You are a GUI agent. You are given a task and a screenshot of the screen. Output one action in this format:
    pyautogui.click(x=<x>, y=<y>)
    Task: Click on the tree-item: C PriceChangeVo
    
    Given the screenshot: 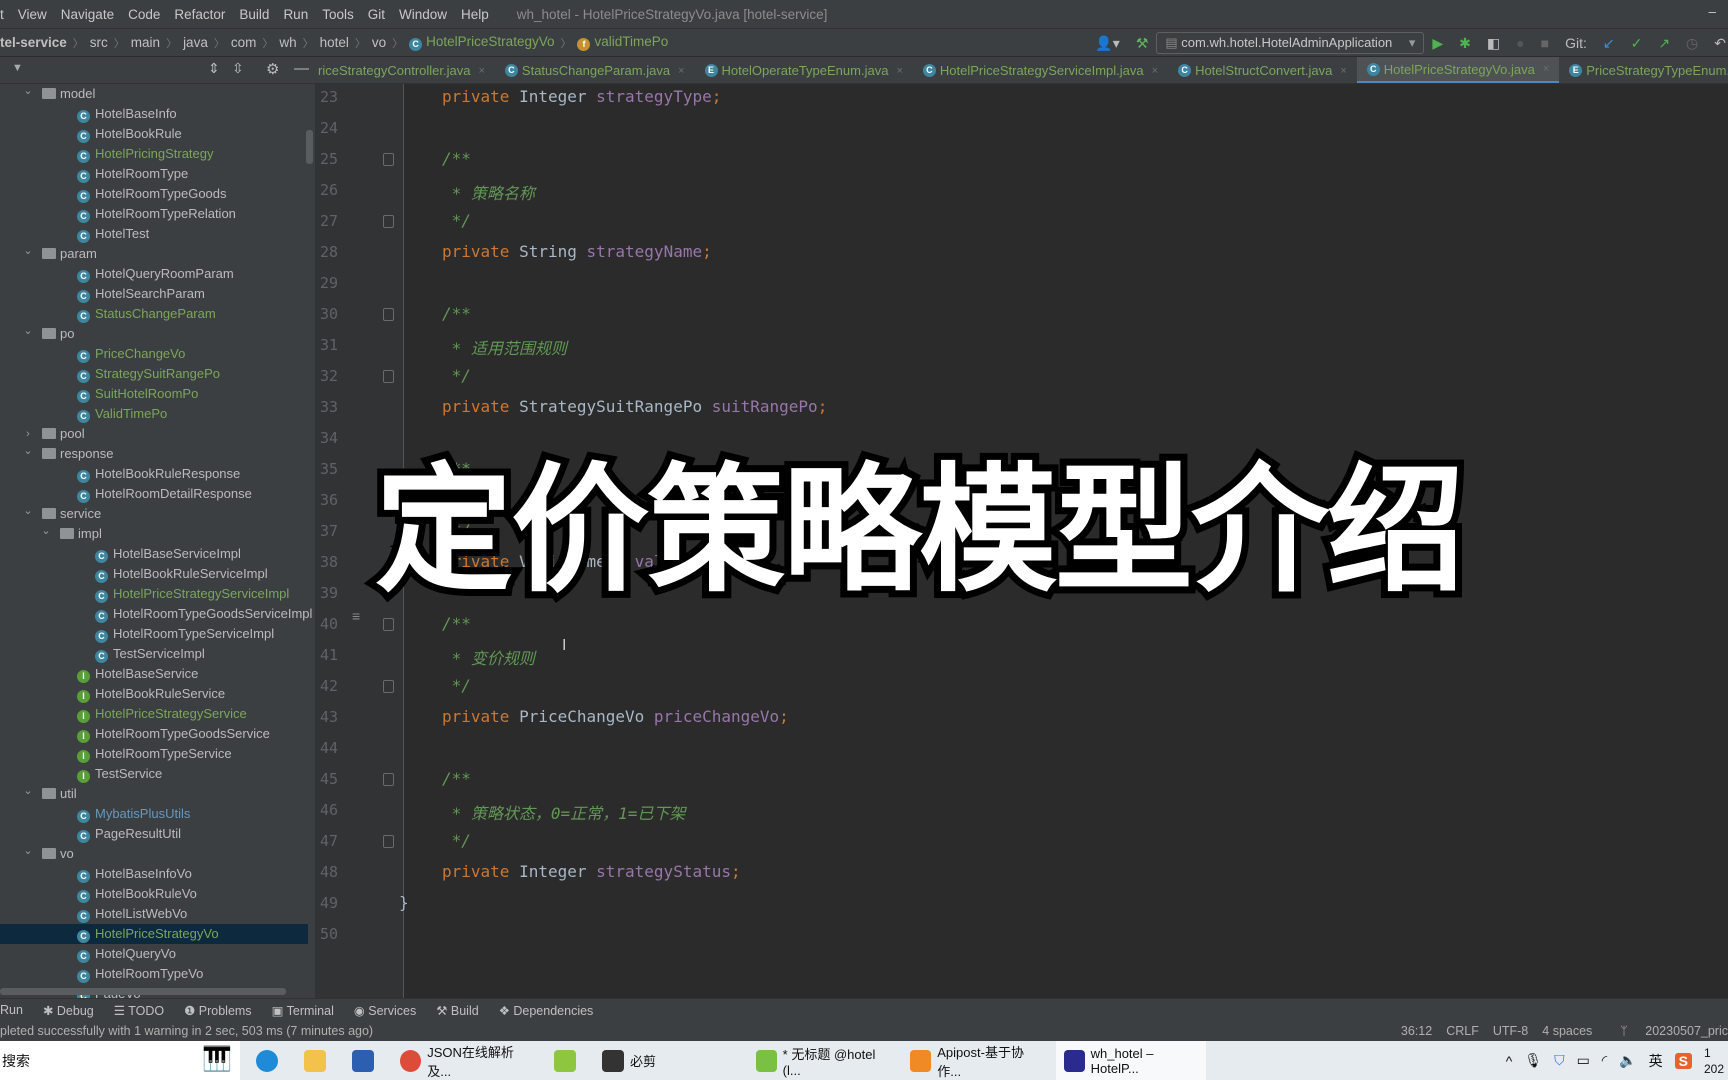 What is the action you would take?
    pyautogui.click(x=154, y=354)
    